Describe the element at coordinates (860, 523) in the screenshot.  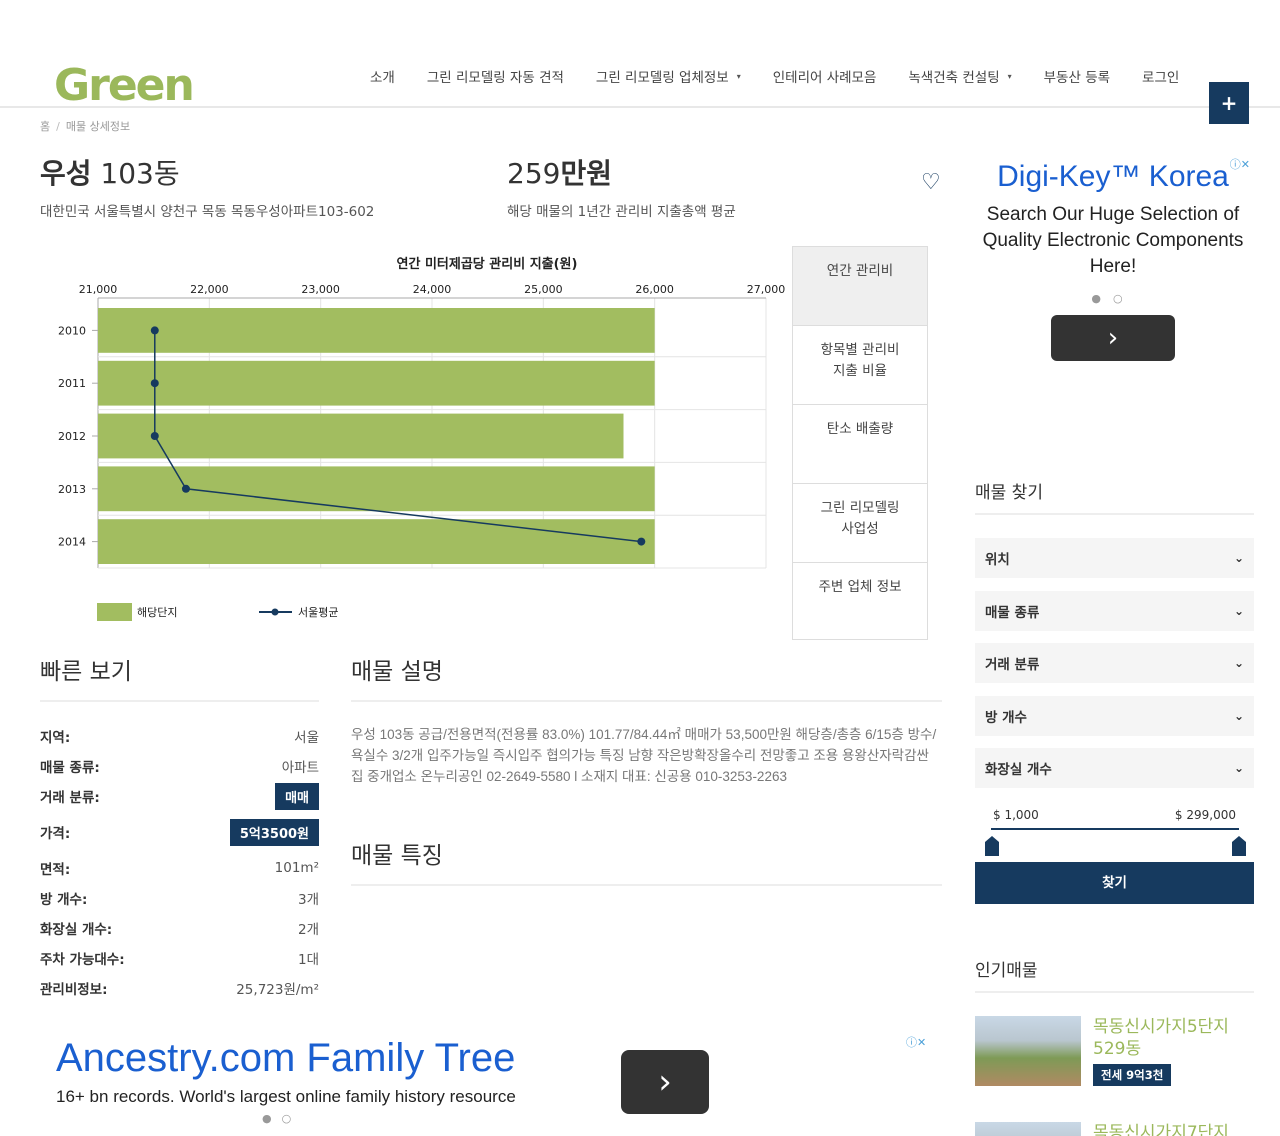
I see `chart-tab: 그린 리모델링 사업성` at that location.